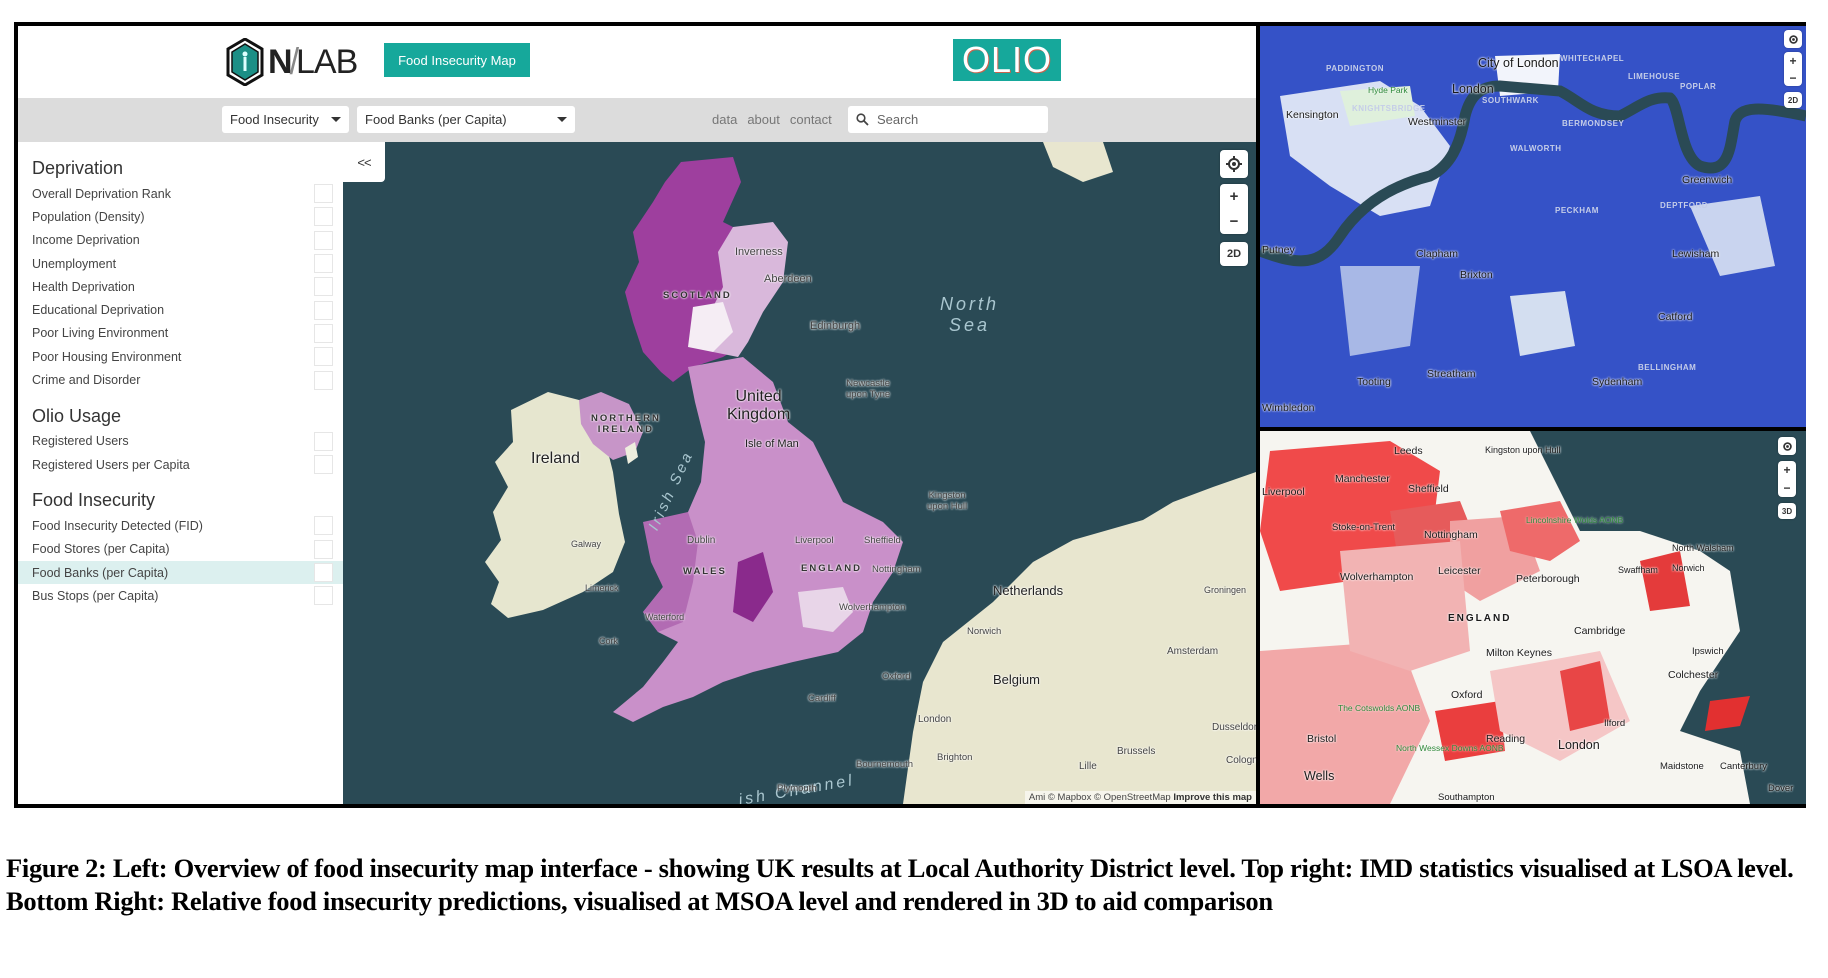 This screenshot has height=978, width=1828. I want to click on layer-item-food-stores: Food Stores (per Capita), so click(180, 549).